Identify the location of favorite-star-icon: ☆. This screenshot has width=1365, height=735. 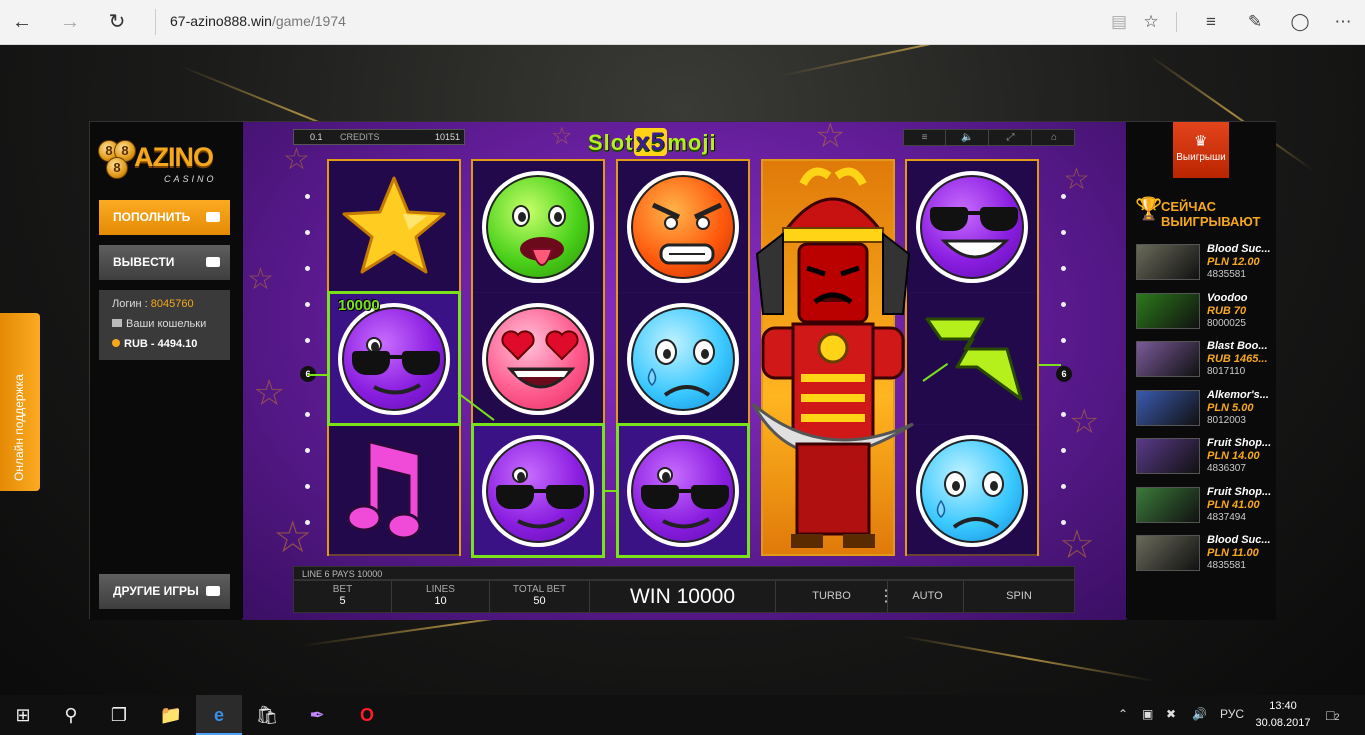
(1151, 22).